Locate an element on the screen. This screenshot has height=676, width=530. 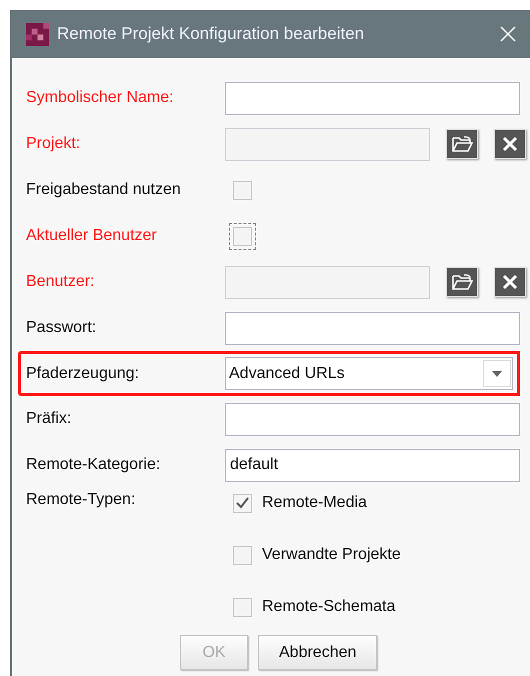
window-title: Remote Projekt Konfiguration bearbeiten is located at coordinates (211, 34).